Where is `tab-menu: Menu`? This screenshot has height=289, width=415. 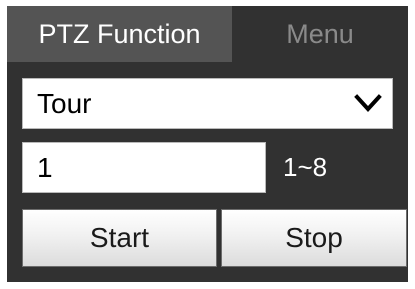 tab-menu: Menu is located at coordinates (320, 34).